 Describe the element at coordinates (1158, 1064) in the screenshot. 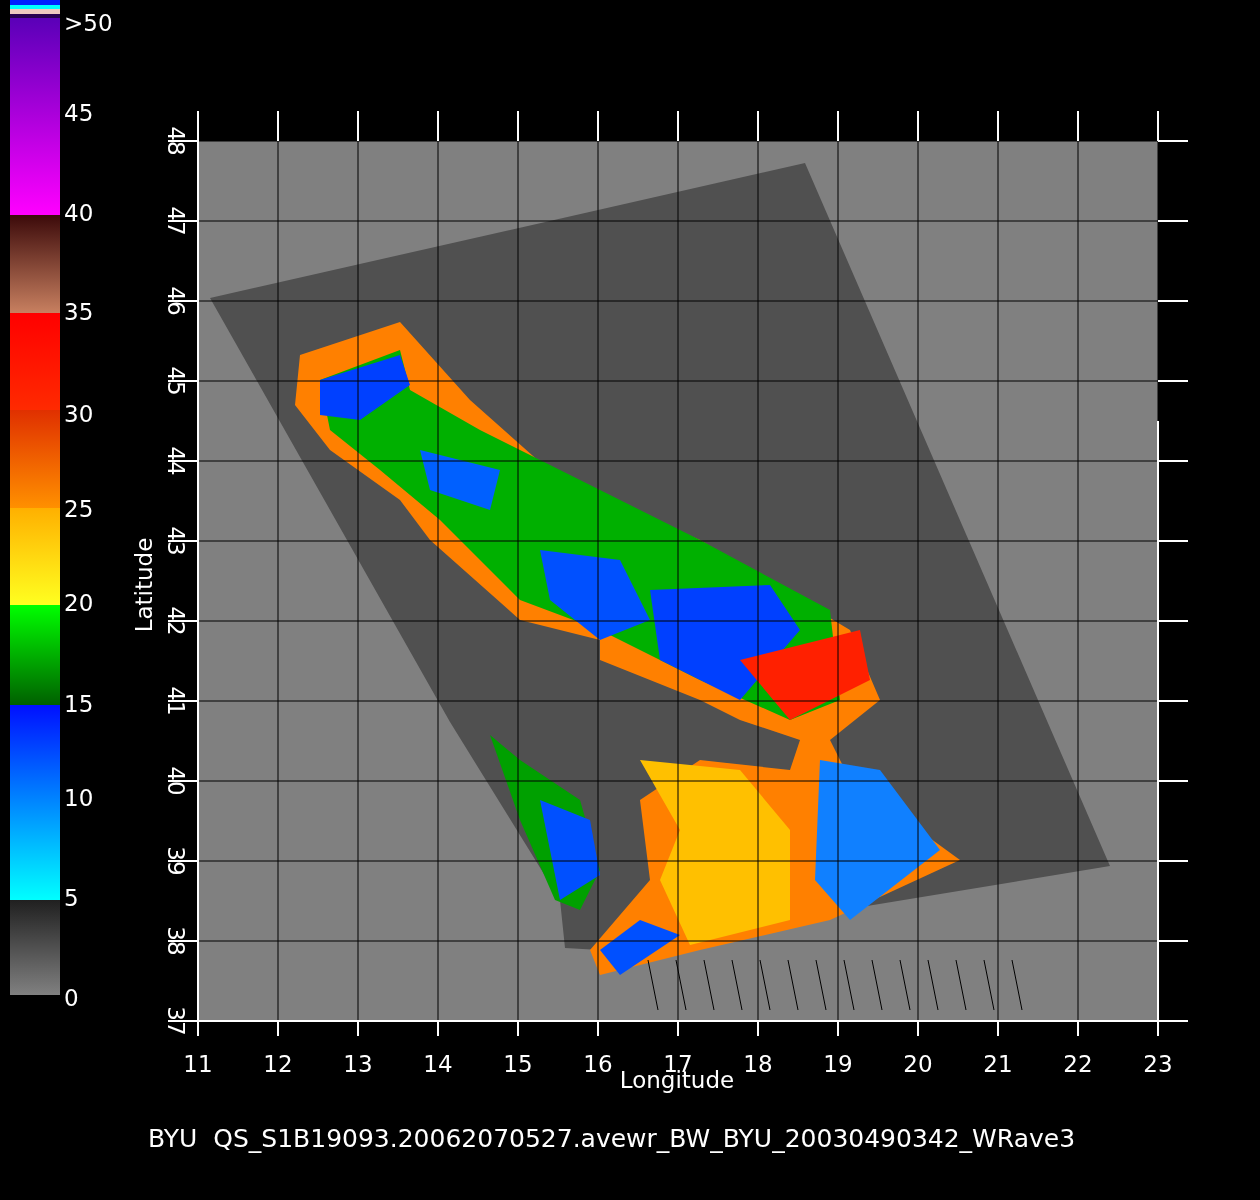

I see `axis-tick-label: 23` at that location.